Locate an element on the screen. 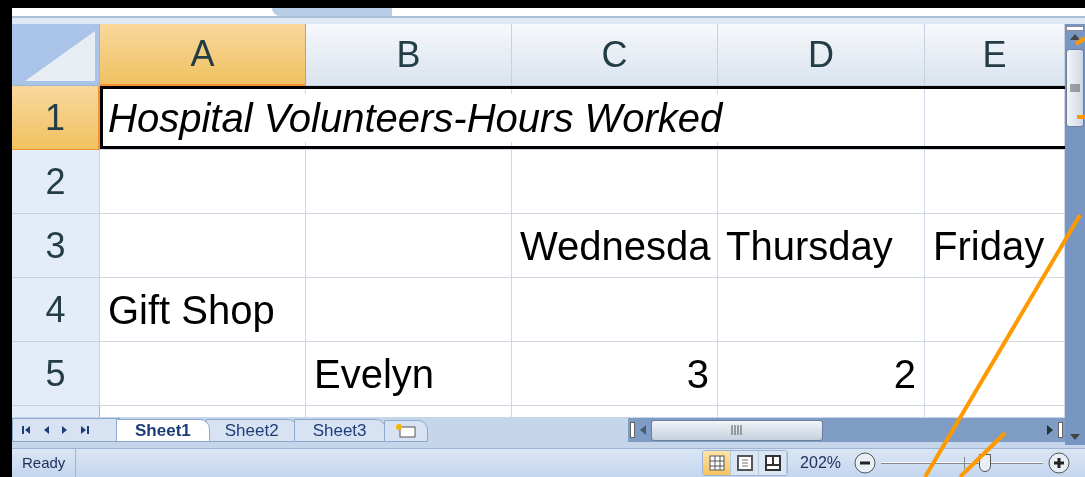 The height and width of the screenshot is (477, 1085). column-header: D is located at coordinates (821, 55).